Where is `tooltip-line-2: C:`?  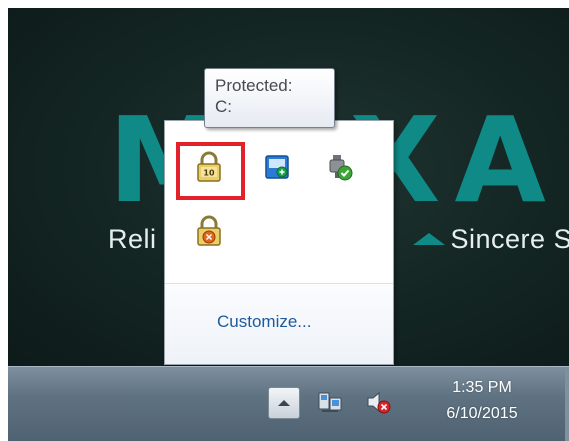 tooltip-line-2: C: is located at coordinates (223, 106).